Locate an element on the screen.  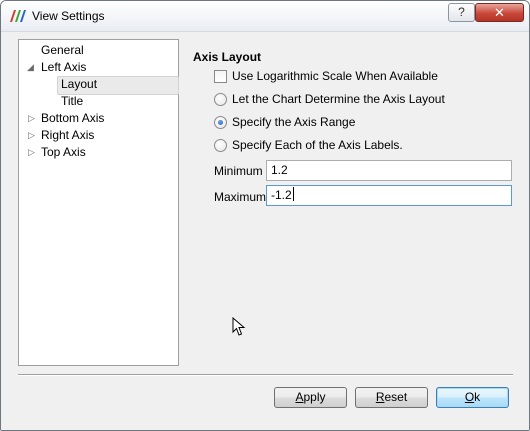
tree-item-right-axis: Right Axis is located at coordinates (67, 135).